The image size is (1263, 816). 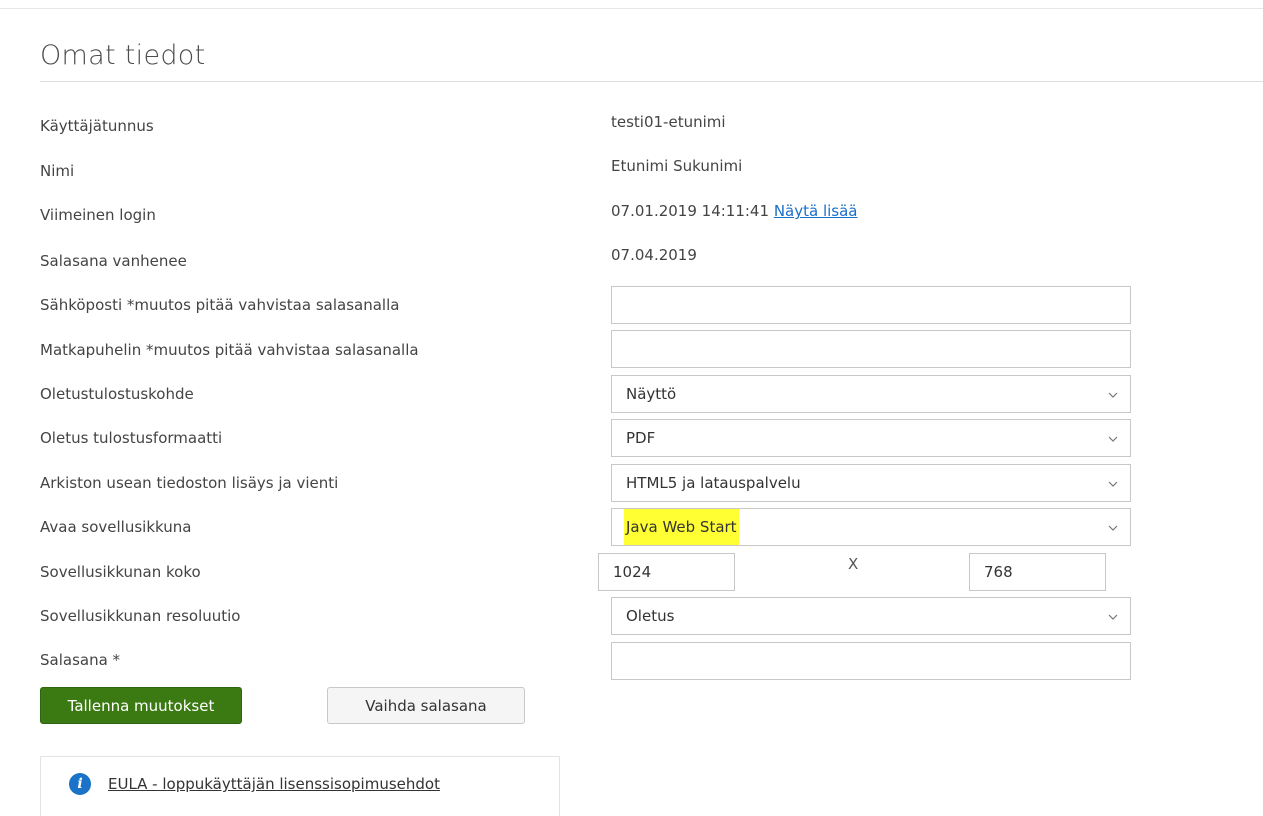 What do you see at coordinates (140, 616) in the screenshot?
I see `window-resolution-label: Sovellusikkunan resoluutio` at bounding box center [140, 616].